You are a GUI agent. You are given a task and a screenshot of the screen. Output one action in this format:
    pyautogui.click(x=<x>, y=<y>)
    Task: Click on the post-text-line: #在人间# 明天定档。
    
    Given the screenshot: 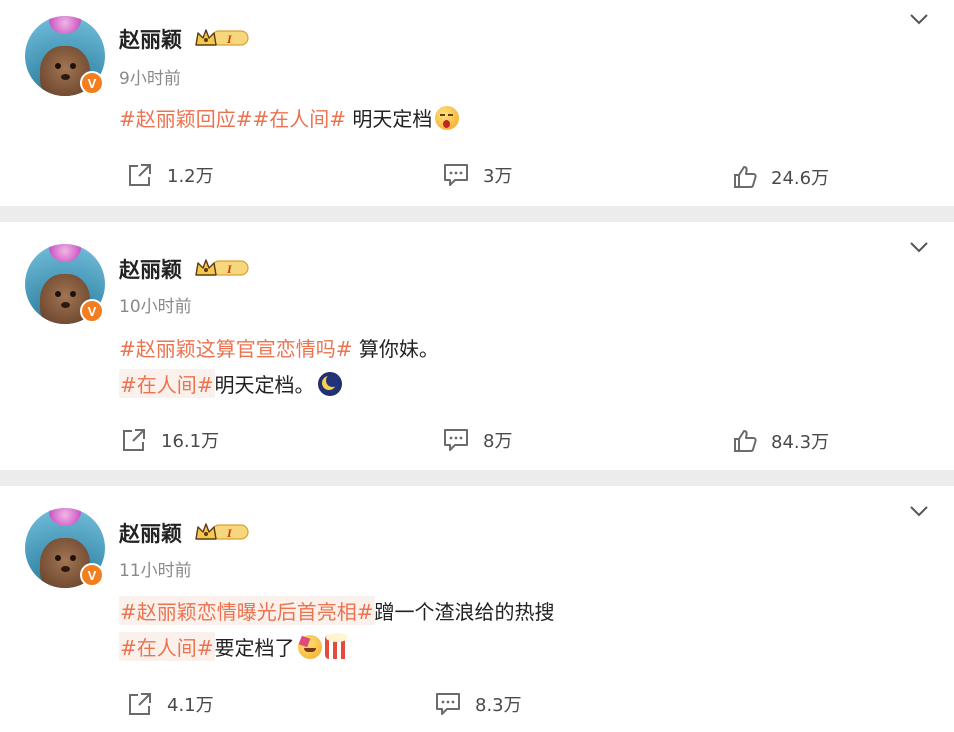 What is the action you would take?
    pyautogui.click(x=230, y=383)
    